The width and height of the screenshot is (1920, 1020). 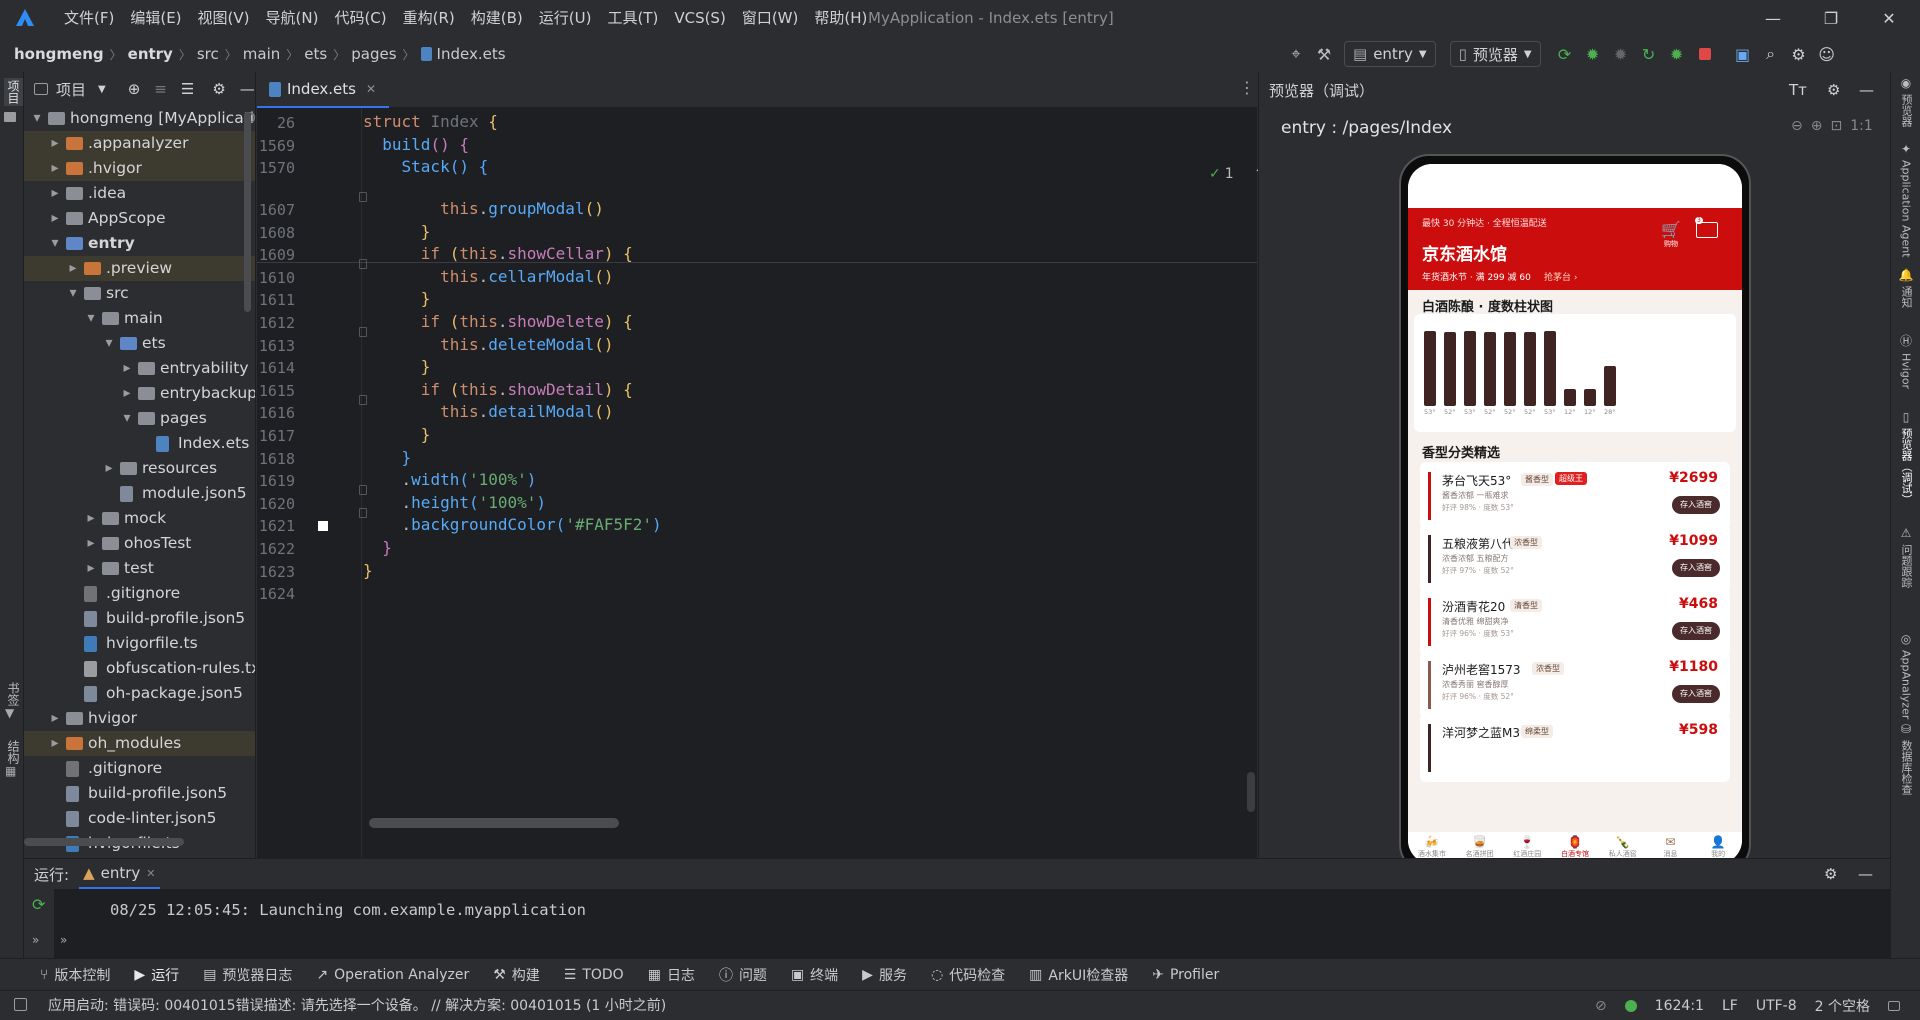 I want to click on editor-vscrollbar, so click(x=1251, y=792).